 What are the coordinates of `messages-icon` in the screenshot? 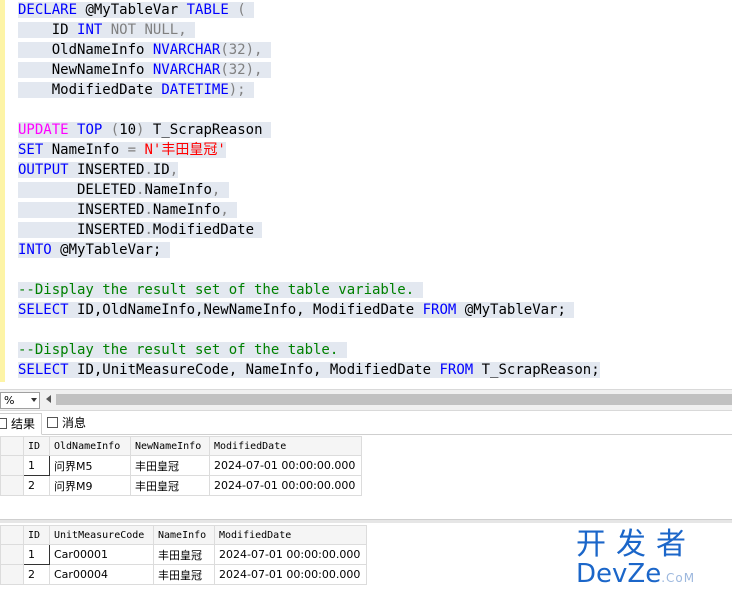 It's located at (52, 422).